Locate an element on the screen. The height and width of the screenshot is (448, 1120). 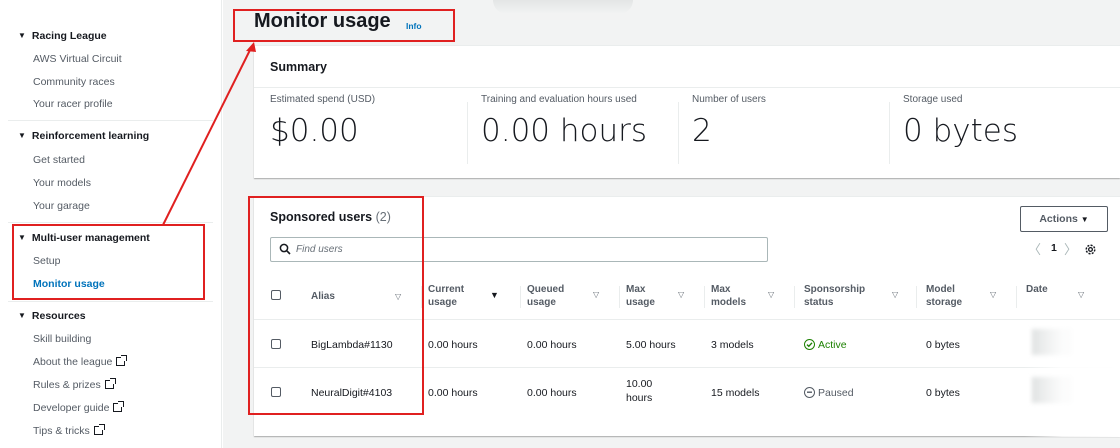
cell-max-models: 3 models is located at coordinates (732, 345).